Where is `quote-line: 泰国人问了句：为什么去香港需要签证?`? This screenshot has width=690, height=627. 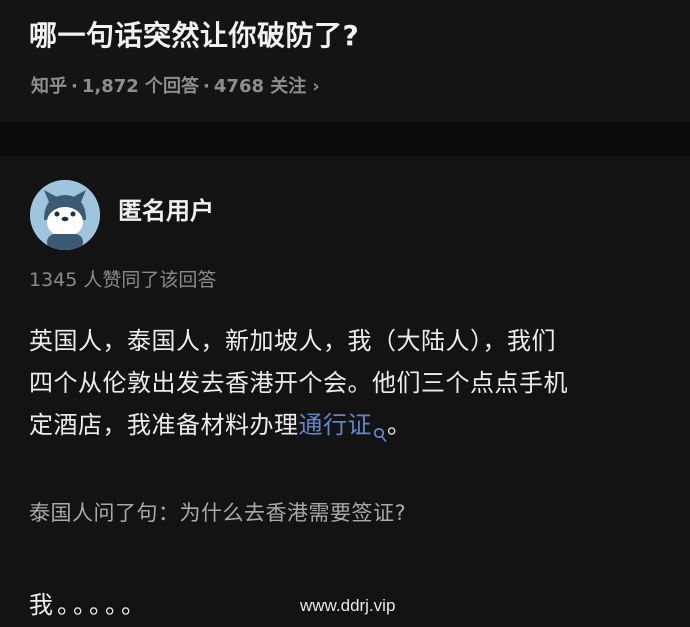
quote-line: 泰国人问了句：为什么去香港需要签证? is located at coordinates (218, 513).